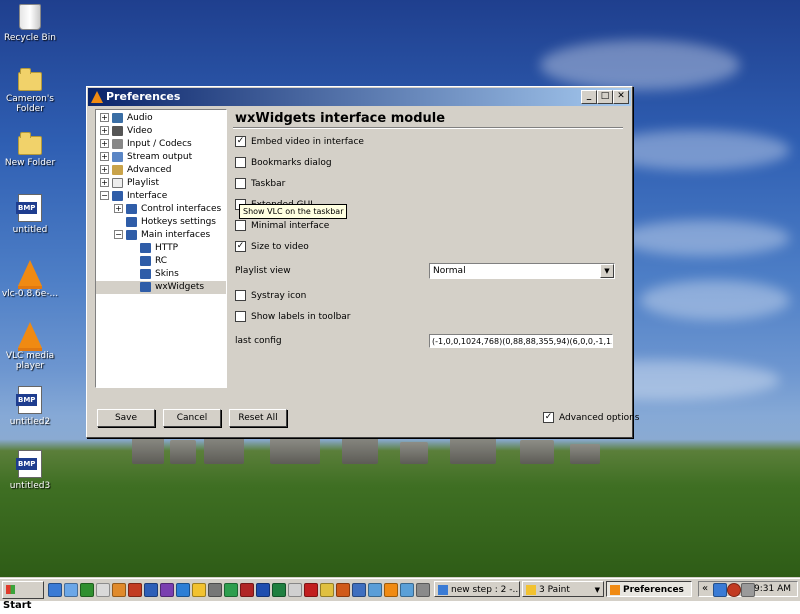  Describe the element at coordinates (119, 590) in the screenshot. I see `firefox-icon` at that location.